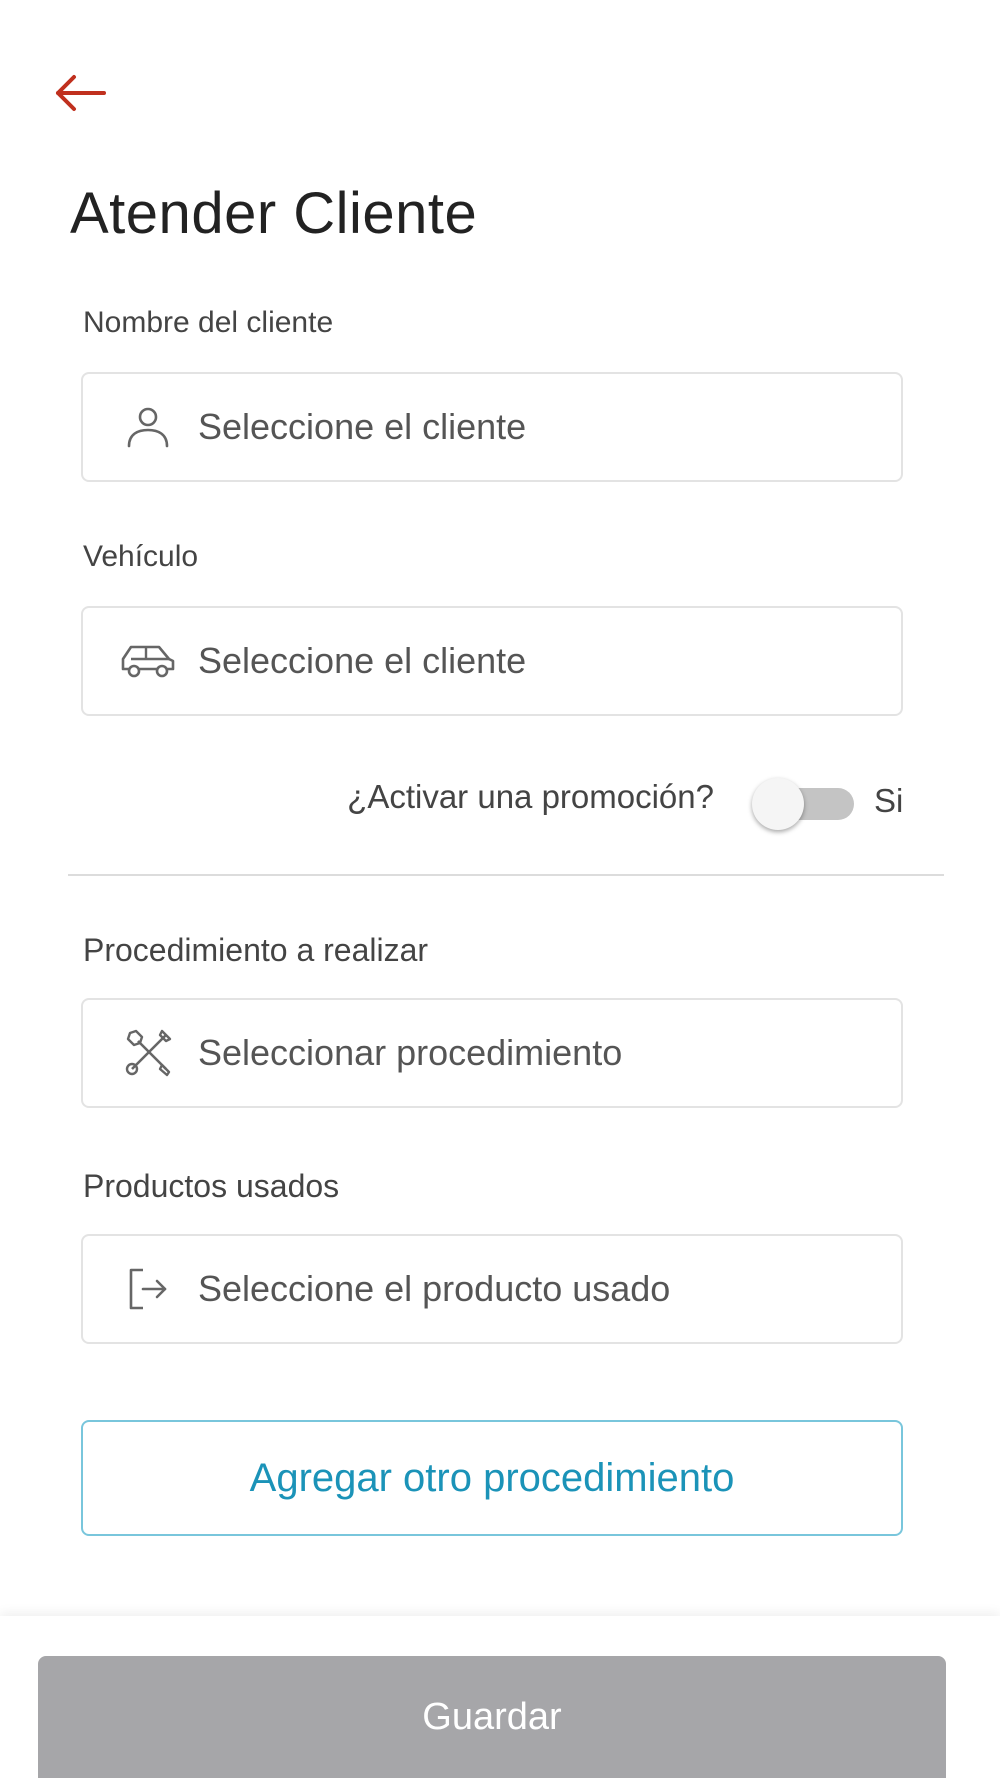 The image size is (1000, 1778). What do you see at coordinates (148, 1289) in the screenshot?
I see `exit-icon` at bounding box center [148, 1289].